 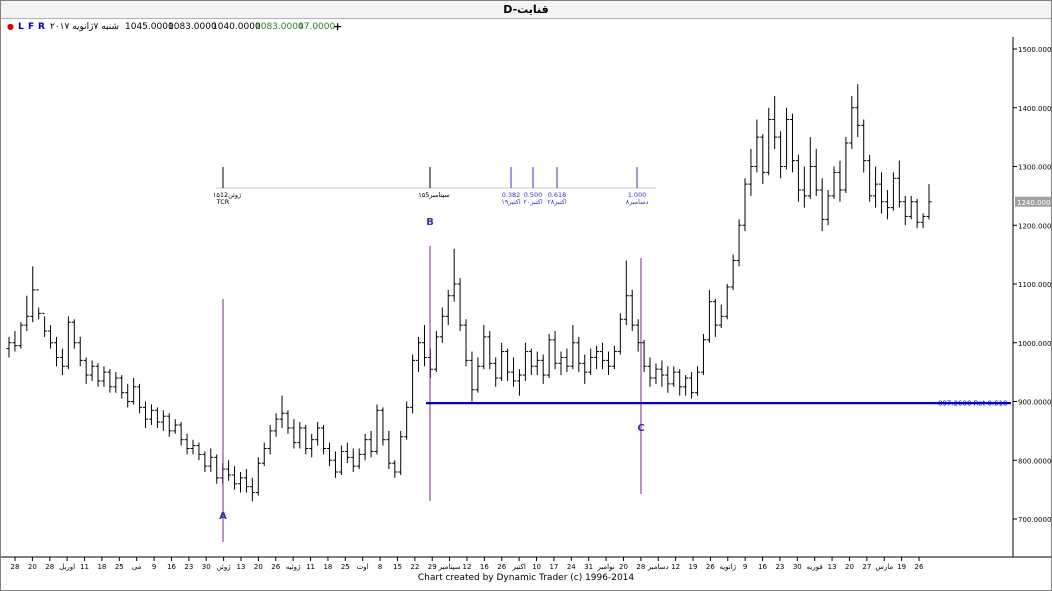 What do you see at coordinates (557, 186) in the screenshot?
I see `time-marker: 0.618۲۸اکتبر` at bounding box center [557, 186].